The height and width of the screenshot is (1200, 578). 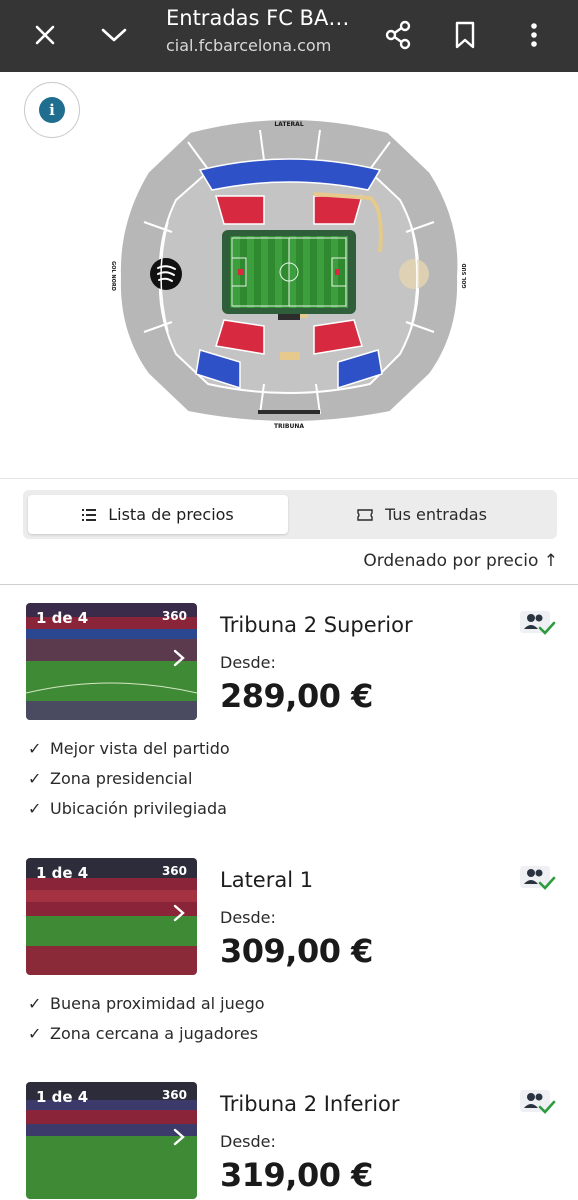 I want to click on sort-label: Ordenado por precio ↑, so click(x=460, y=561).